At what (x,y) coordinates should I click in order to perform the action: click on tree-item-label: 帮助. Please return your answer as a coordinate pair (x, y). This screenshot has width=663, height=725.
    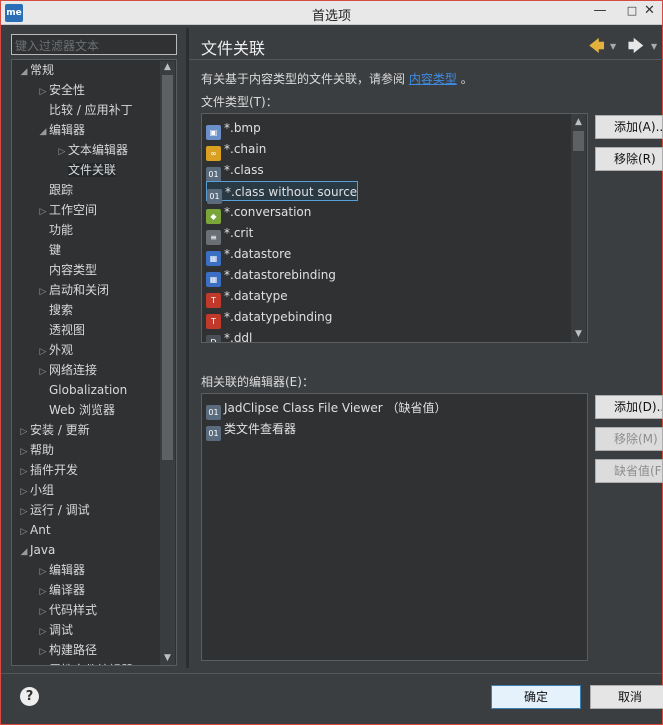
    Looking at the image, I should click on (42, 450).